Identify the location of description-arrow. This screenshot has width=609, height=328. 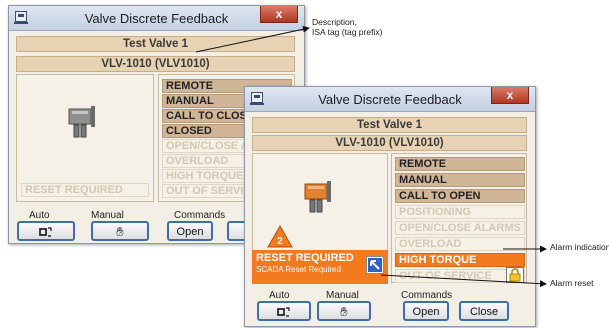
(252, 39).